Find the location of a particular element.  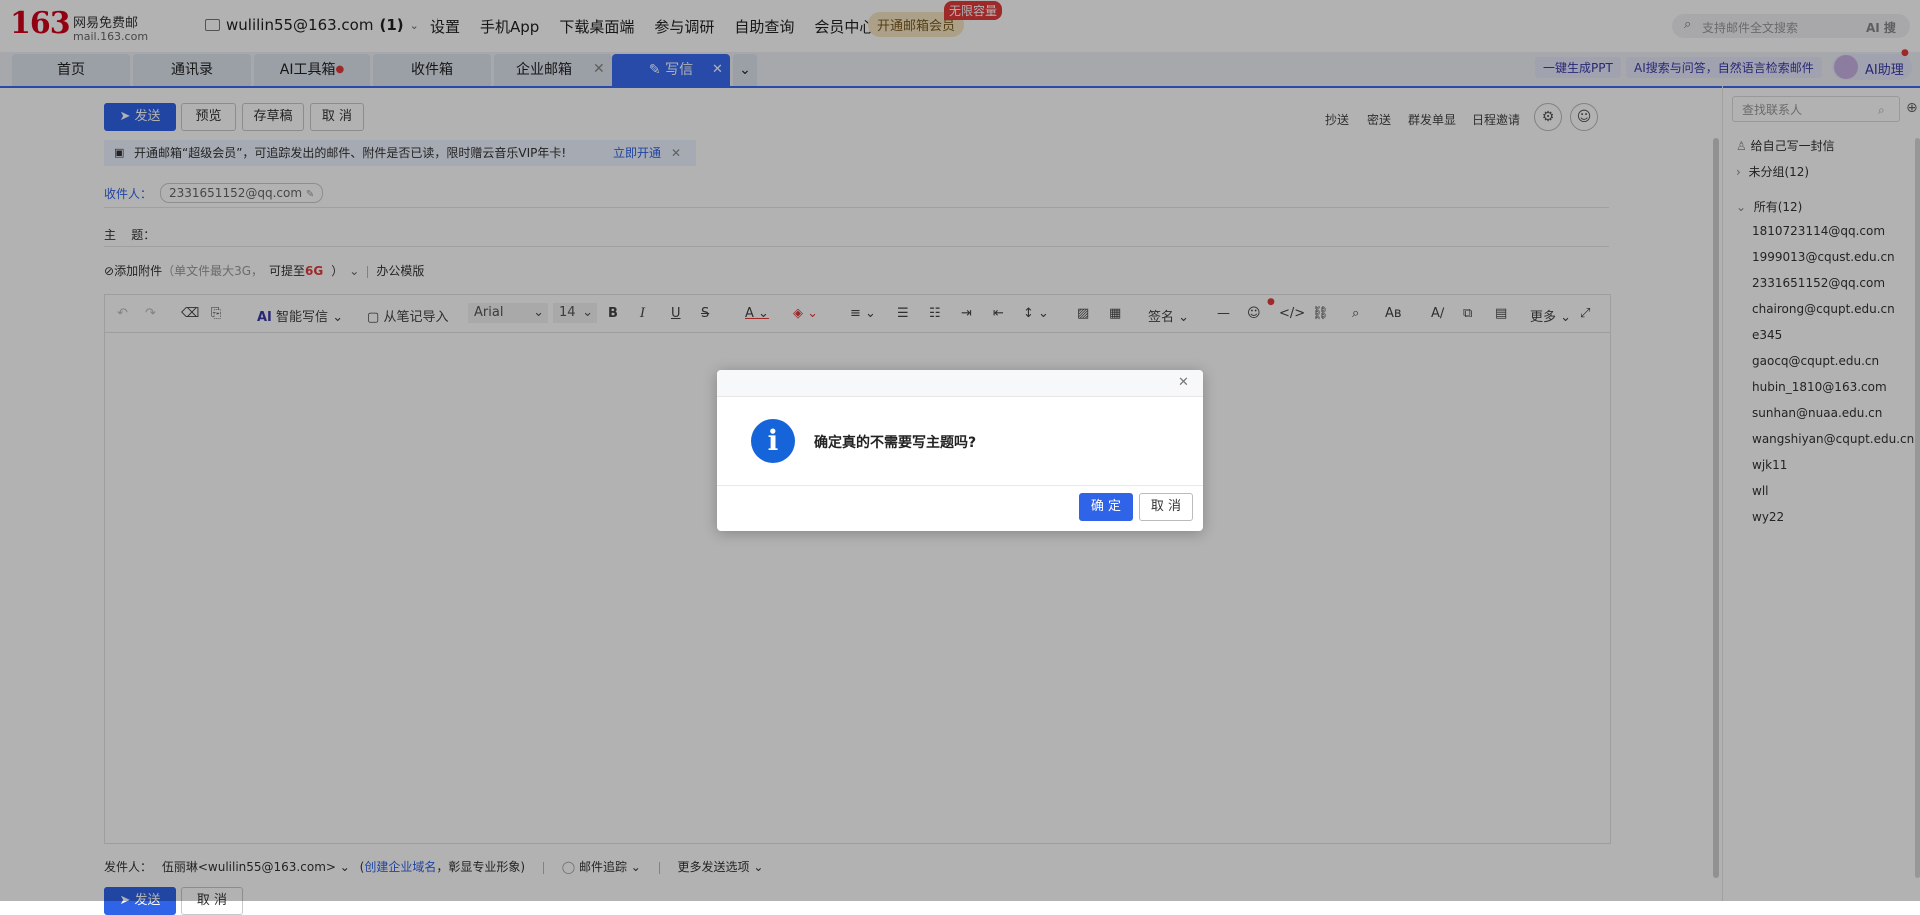

dialog-message: 确定真的不需要写主题吗? is located at coordinates (895, 443).